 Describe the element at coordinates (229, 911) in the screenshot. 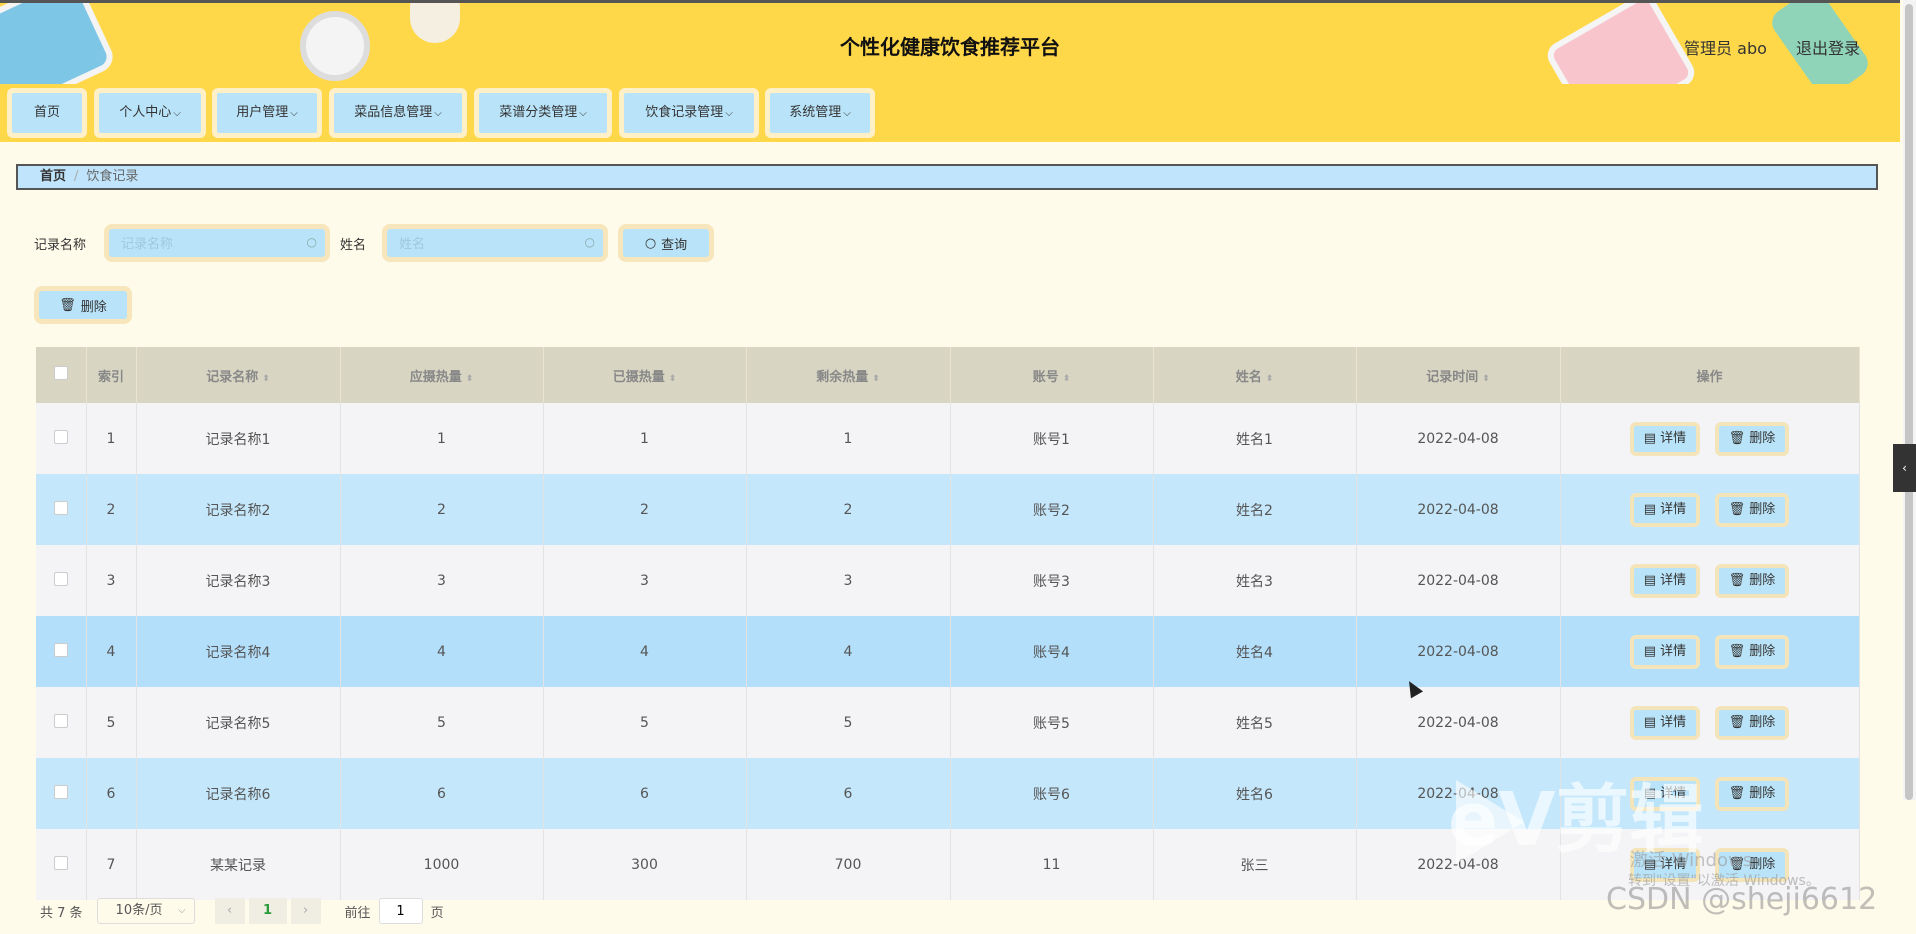

I see `prev-page-button: ‹` at that location.